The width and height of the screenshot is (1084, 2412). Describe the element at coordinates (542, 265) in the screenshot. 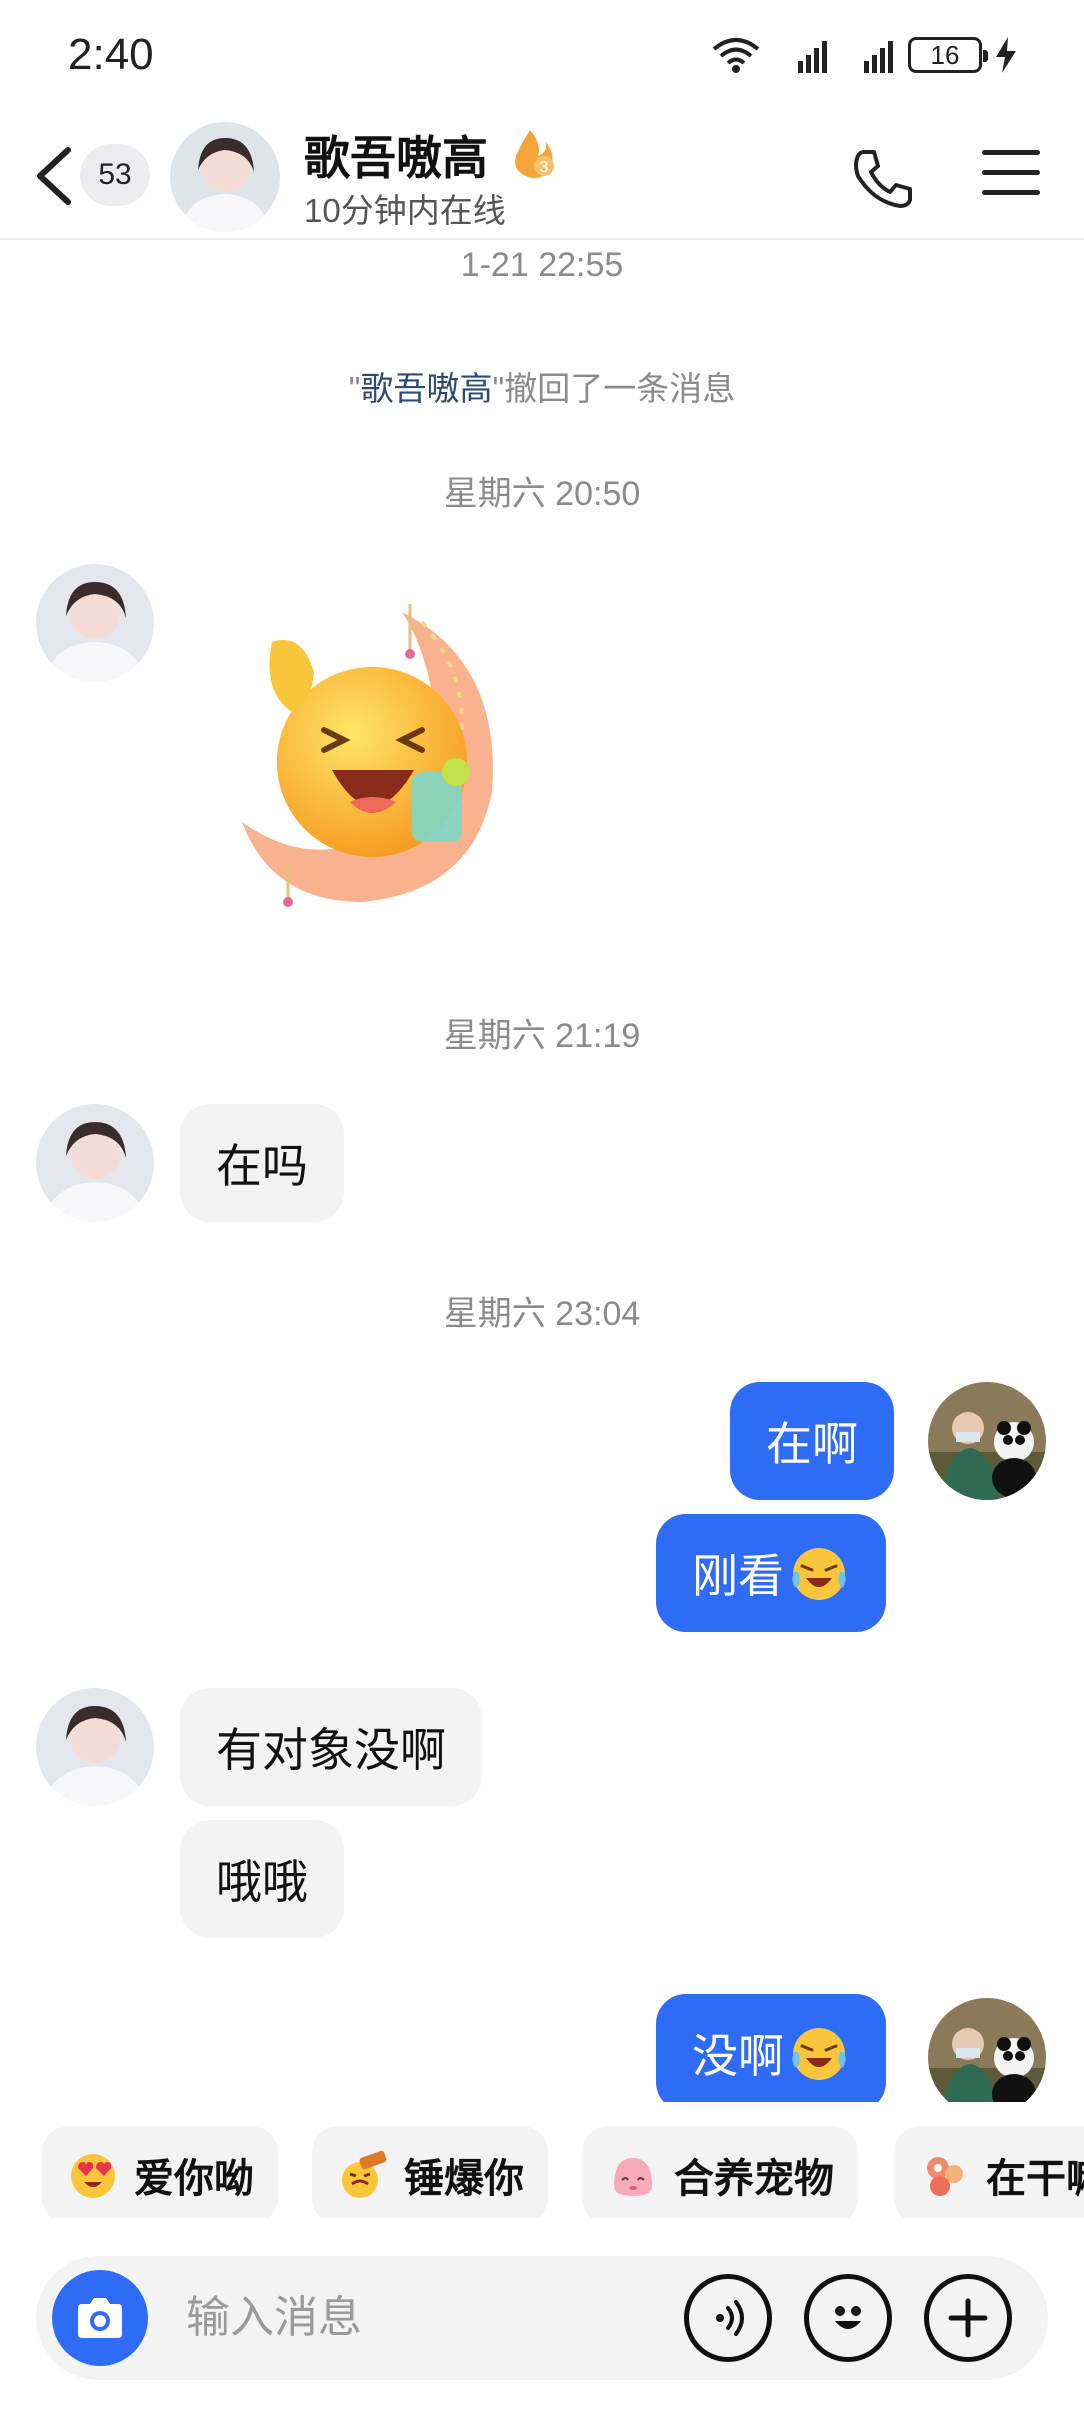

I see `timestamp: 1-21 22:55` at that location.